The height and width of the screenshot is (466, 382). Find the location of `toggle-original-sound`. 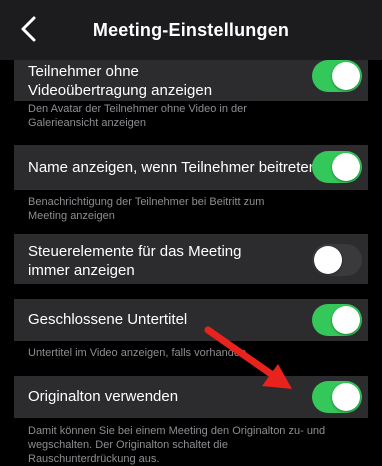

toggle-original-sound is located at coordinates (337, 397).